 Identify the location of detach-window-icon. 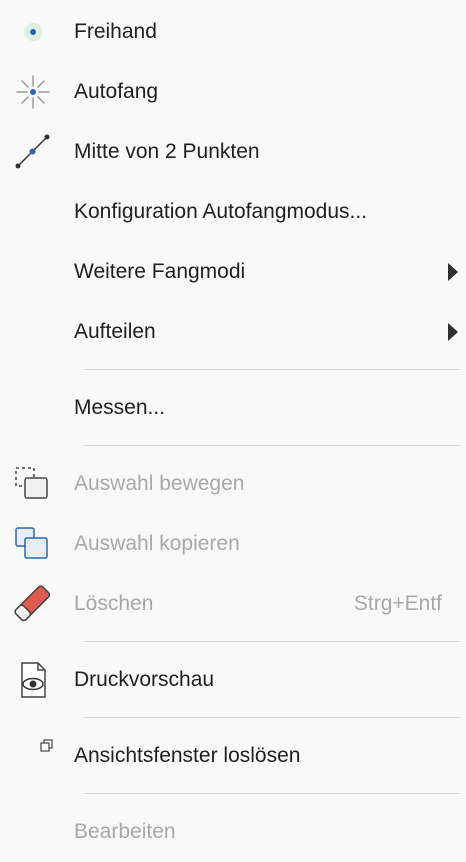
(32, 756).